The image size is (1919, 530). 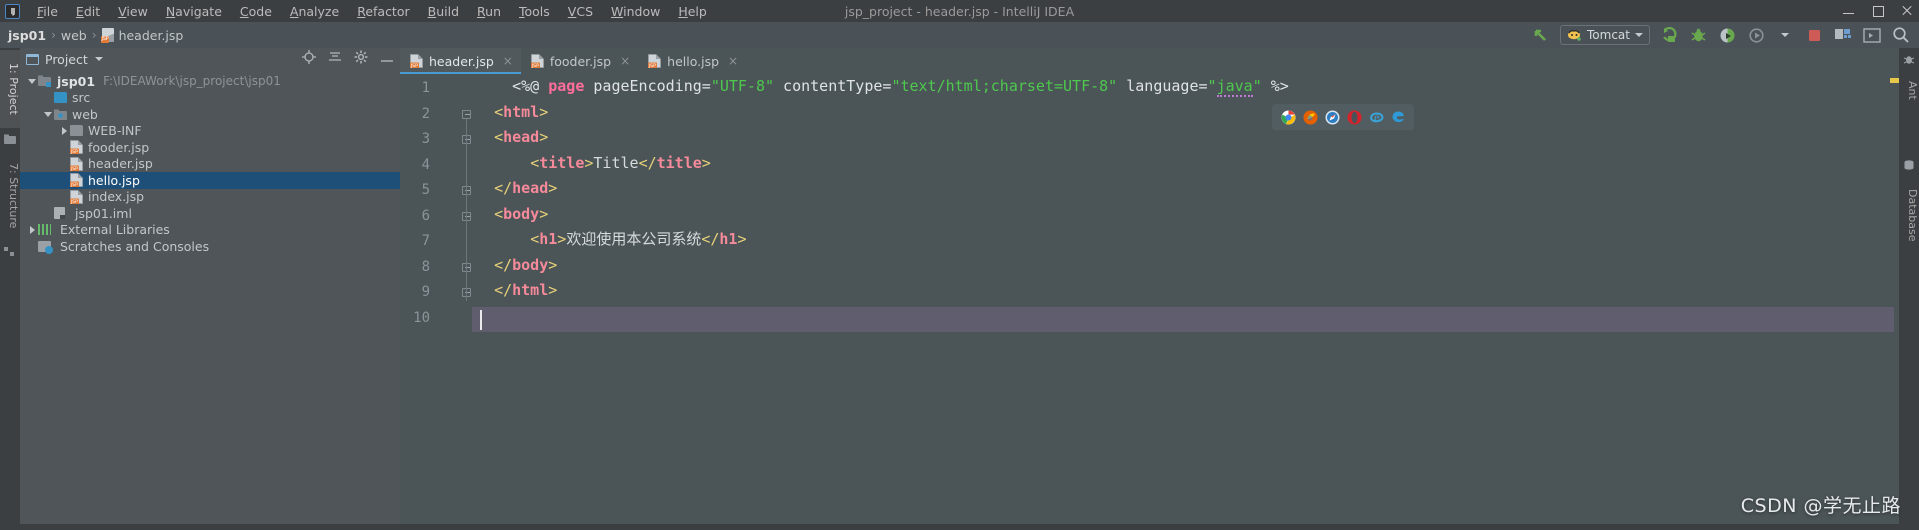 I want to click on code-line: <title>Title</title>, so click(x=1177, y=164).